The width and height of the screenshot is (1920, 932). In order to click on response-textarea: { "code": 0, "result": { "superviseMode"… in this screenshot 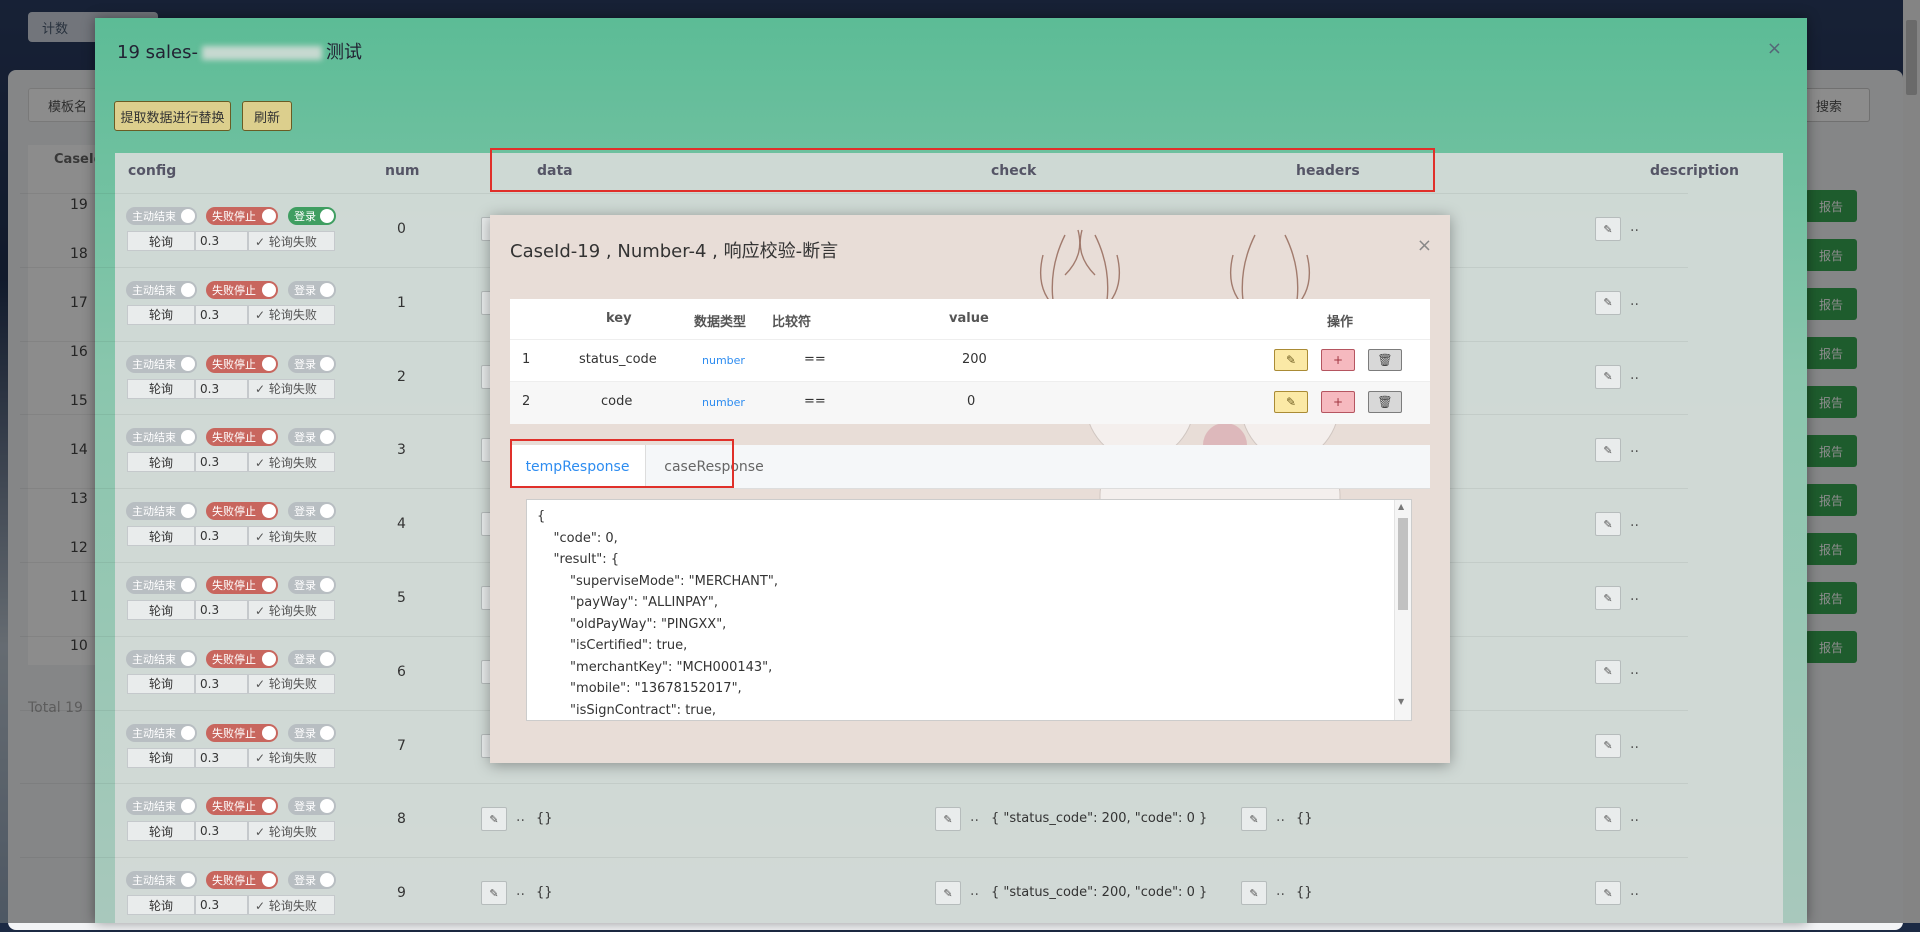, I will do `click(969, 610)`.